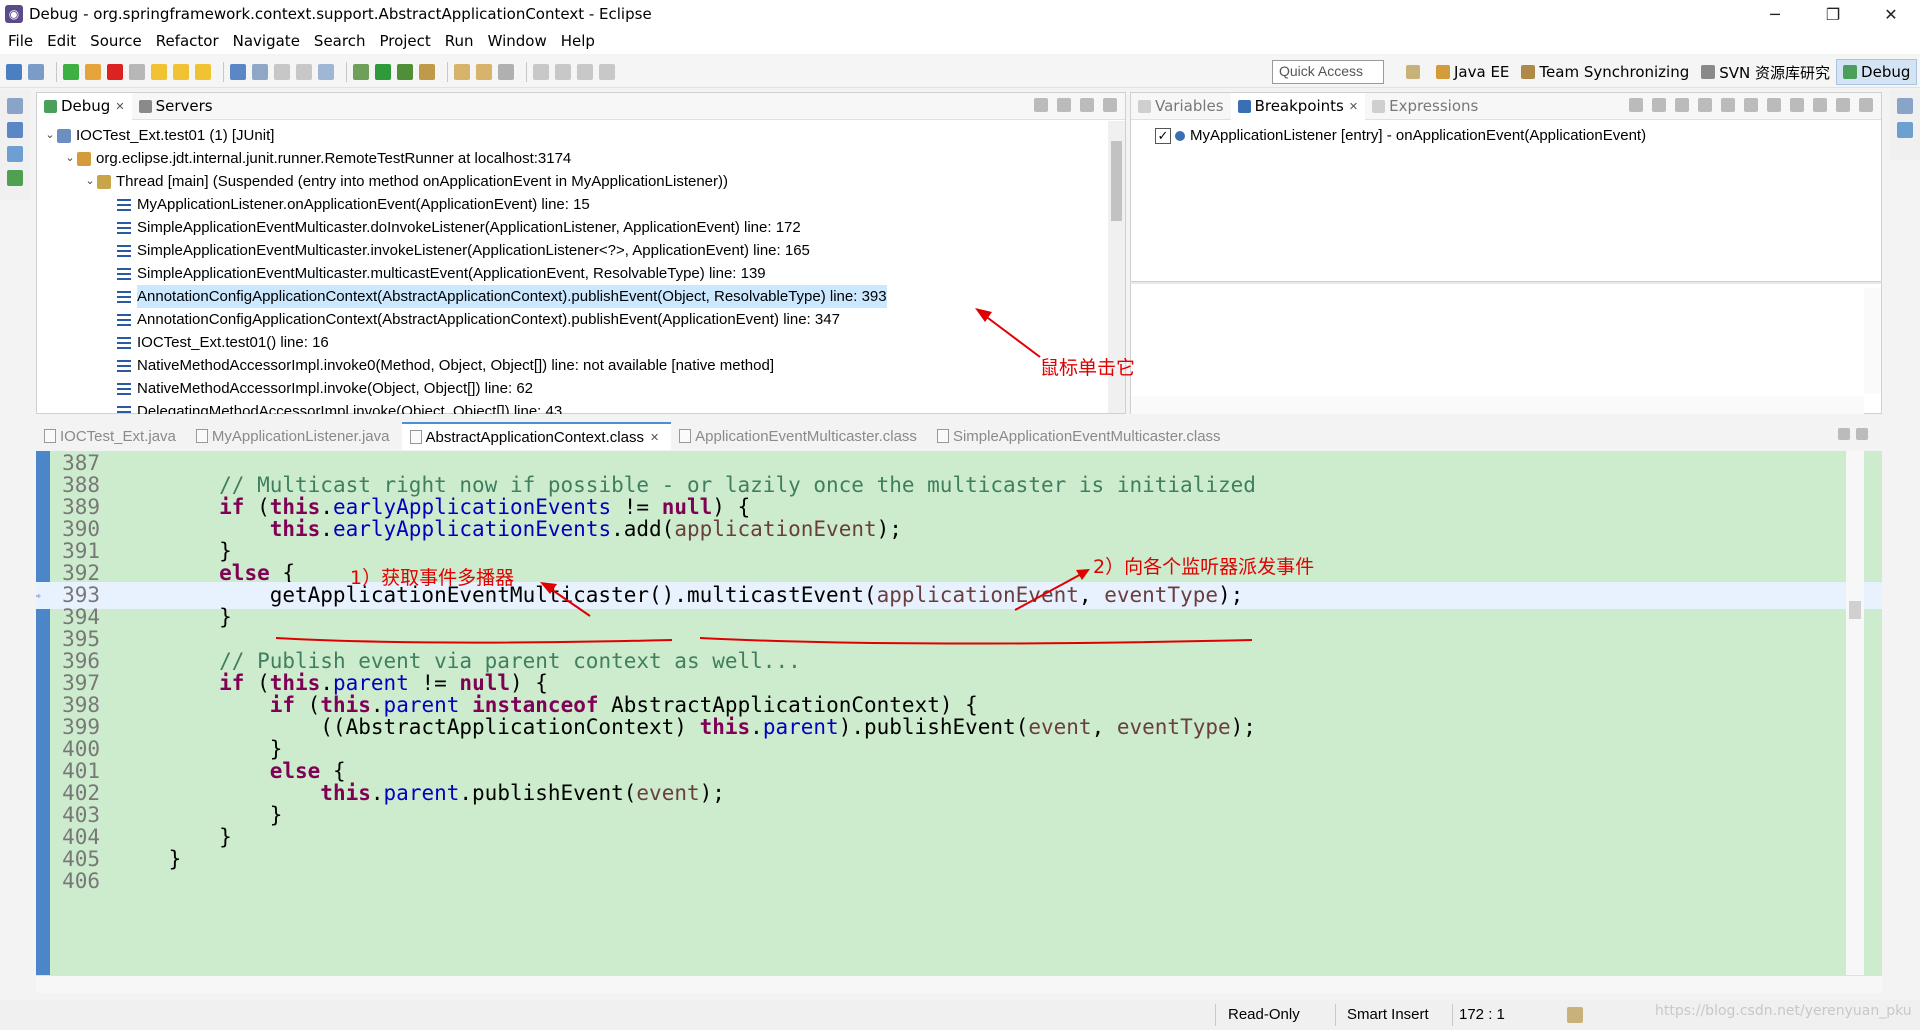 The image size is (1920, 1030). What do you see at coordinates (1682, 105) in the screenshot?
I see `show-supported-icon` at bounding box center [1682, 105].